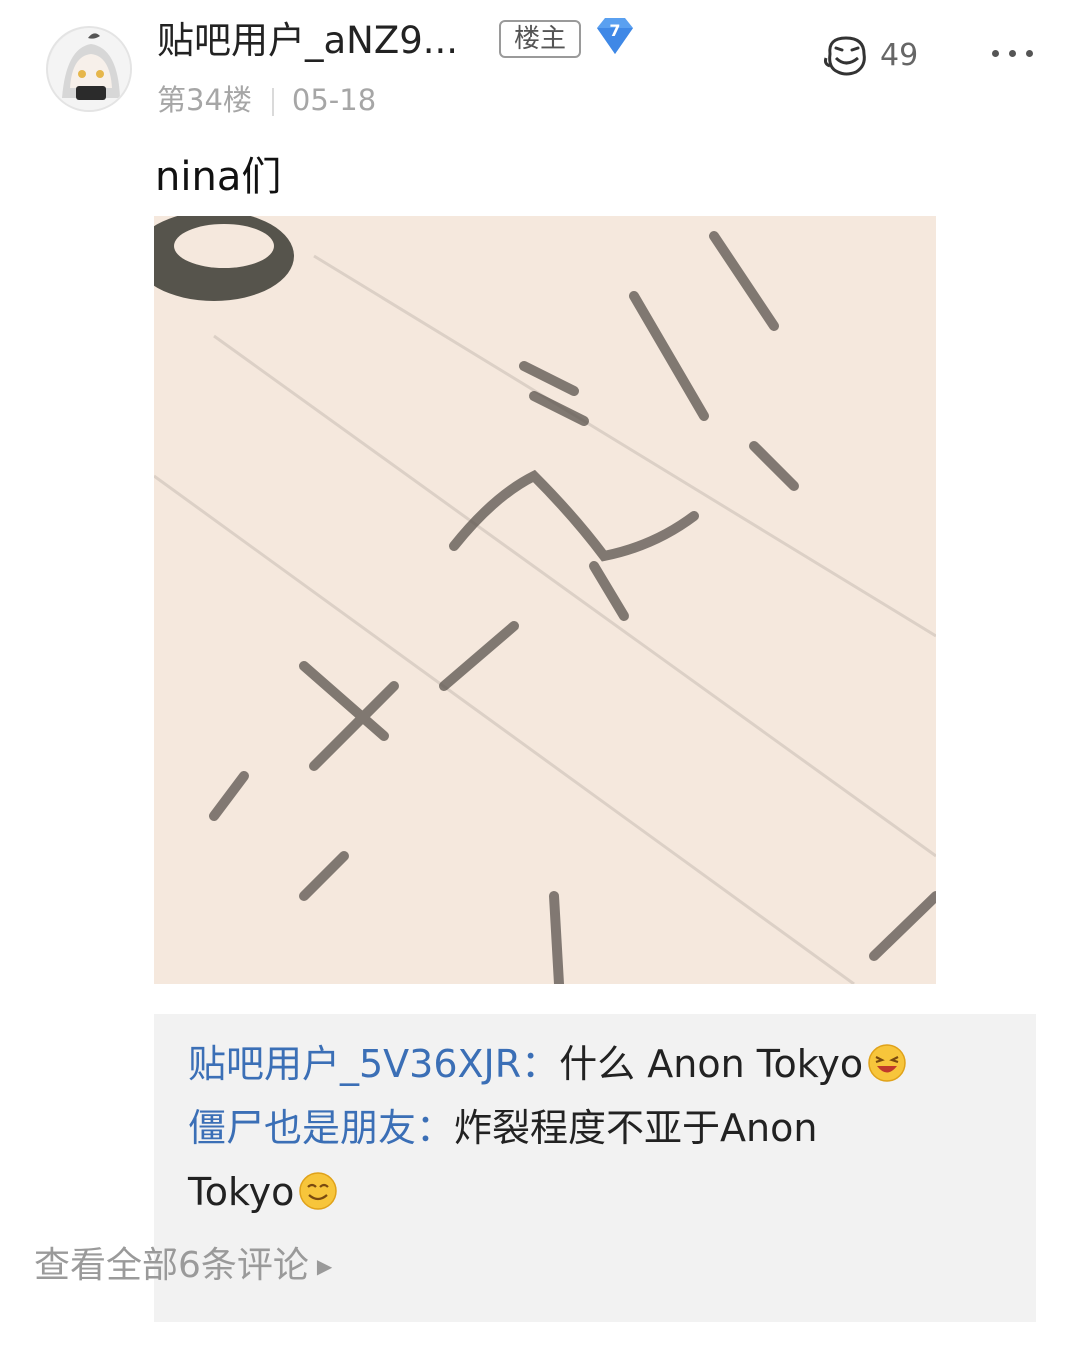 This screenshot has width=1080, height=1355. I want to click on emoji-face-icon, so click(847, 55).